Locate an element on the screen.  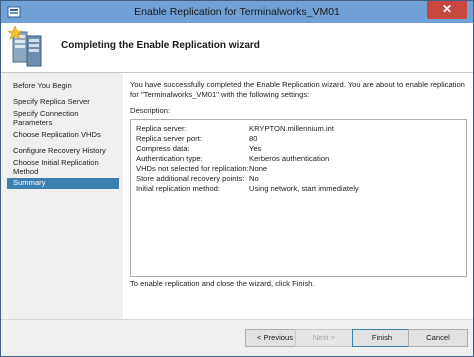
description-label: Description: is located at coordinates (150, 110).